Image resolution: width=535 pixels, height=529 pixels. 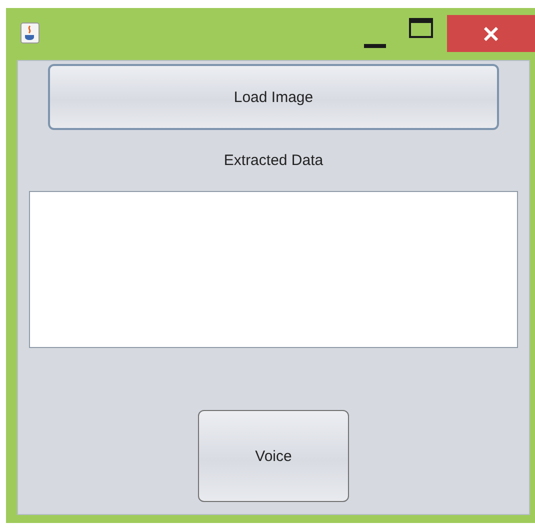 What do you see at coordinates (375, 46) in the screenshot?
I see `minimize-icon` at bounding box center [375, 46].